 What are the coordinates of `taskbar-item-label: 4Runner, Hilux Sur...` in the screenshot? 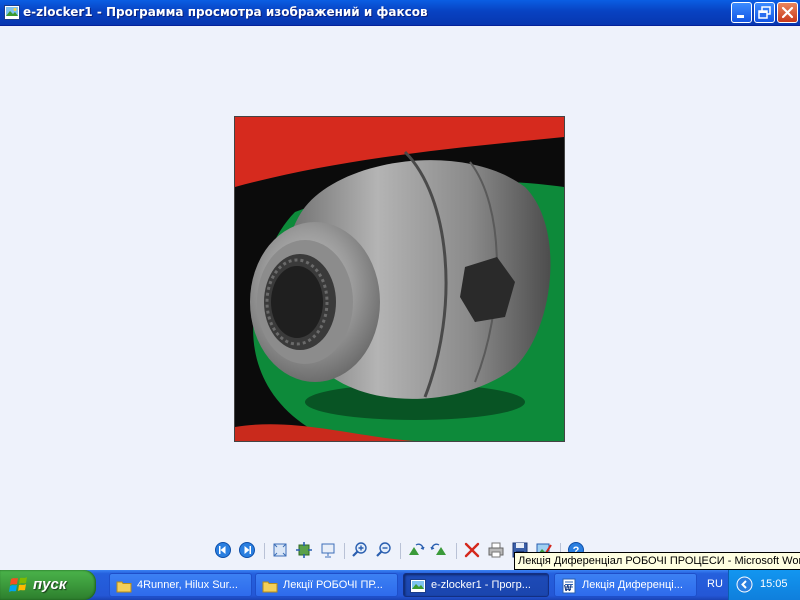 It's located at (187, 585).